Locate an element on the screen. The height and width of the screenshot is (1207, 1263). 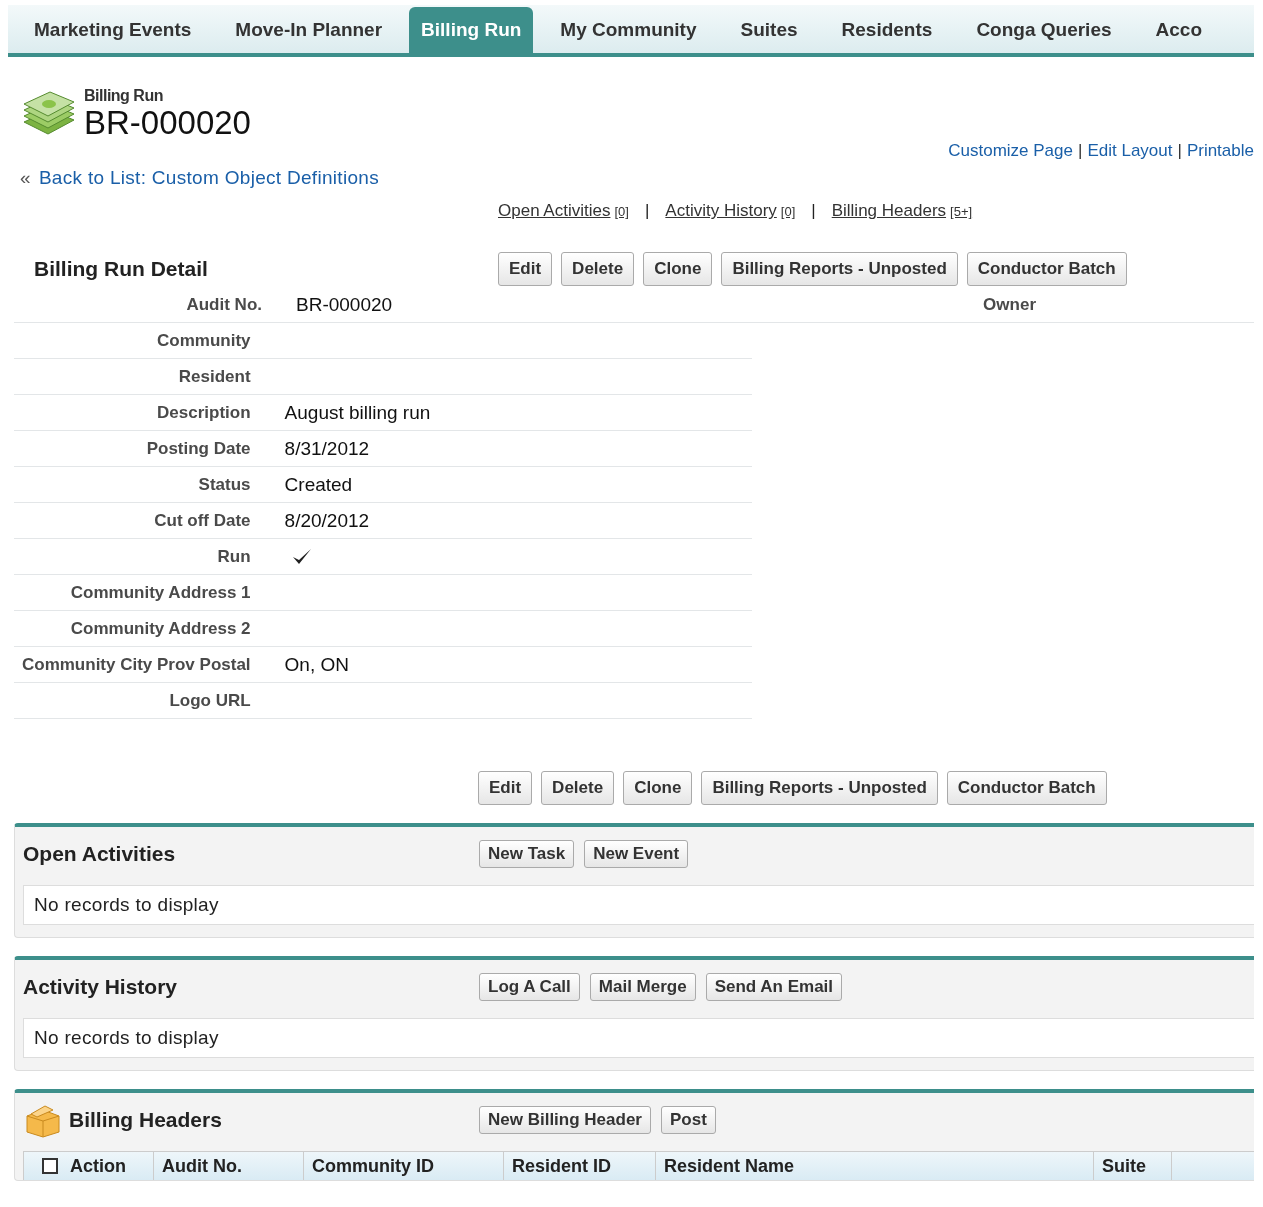
field-label: Posting Date is located at coordinates (198, 448).